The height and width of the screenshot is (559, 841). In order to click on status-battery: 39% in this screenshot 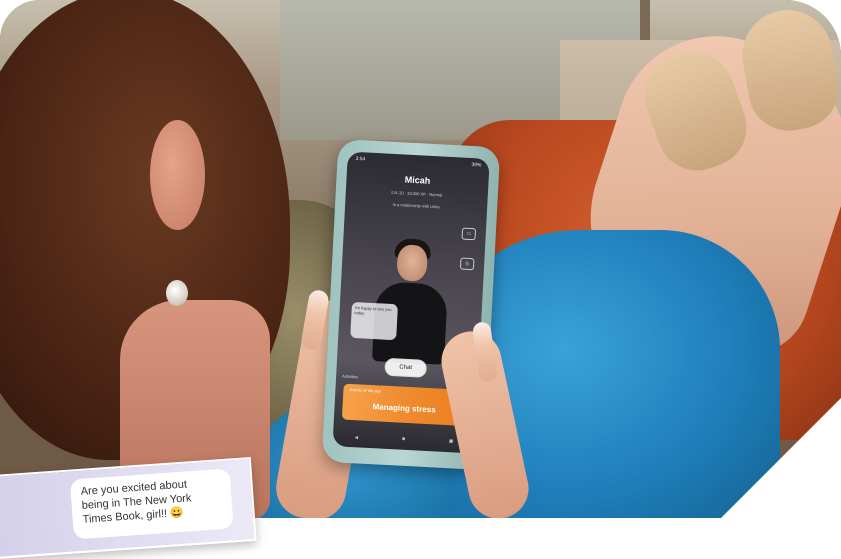, I will do `click(476, 165)`.